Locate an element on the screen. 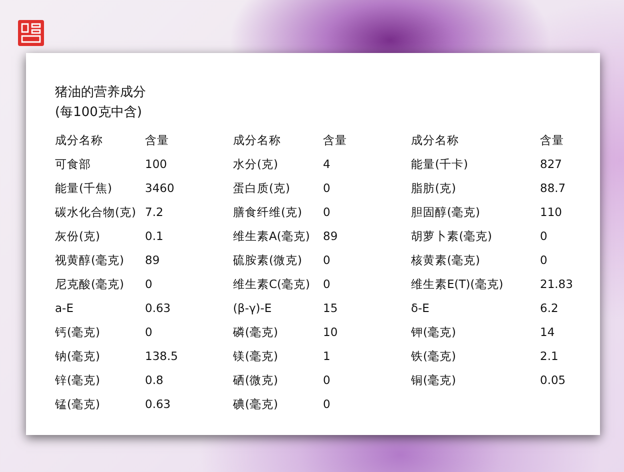 The width and height of the screenshot is (624, 472). table-cell: 0.1 is located at coordinates (154, 236).